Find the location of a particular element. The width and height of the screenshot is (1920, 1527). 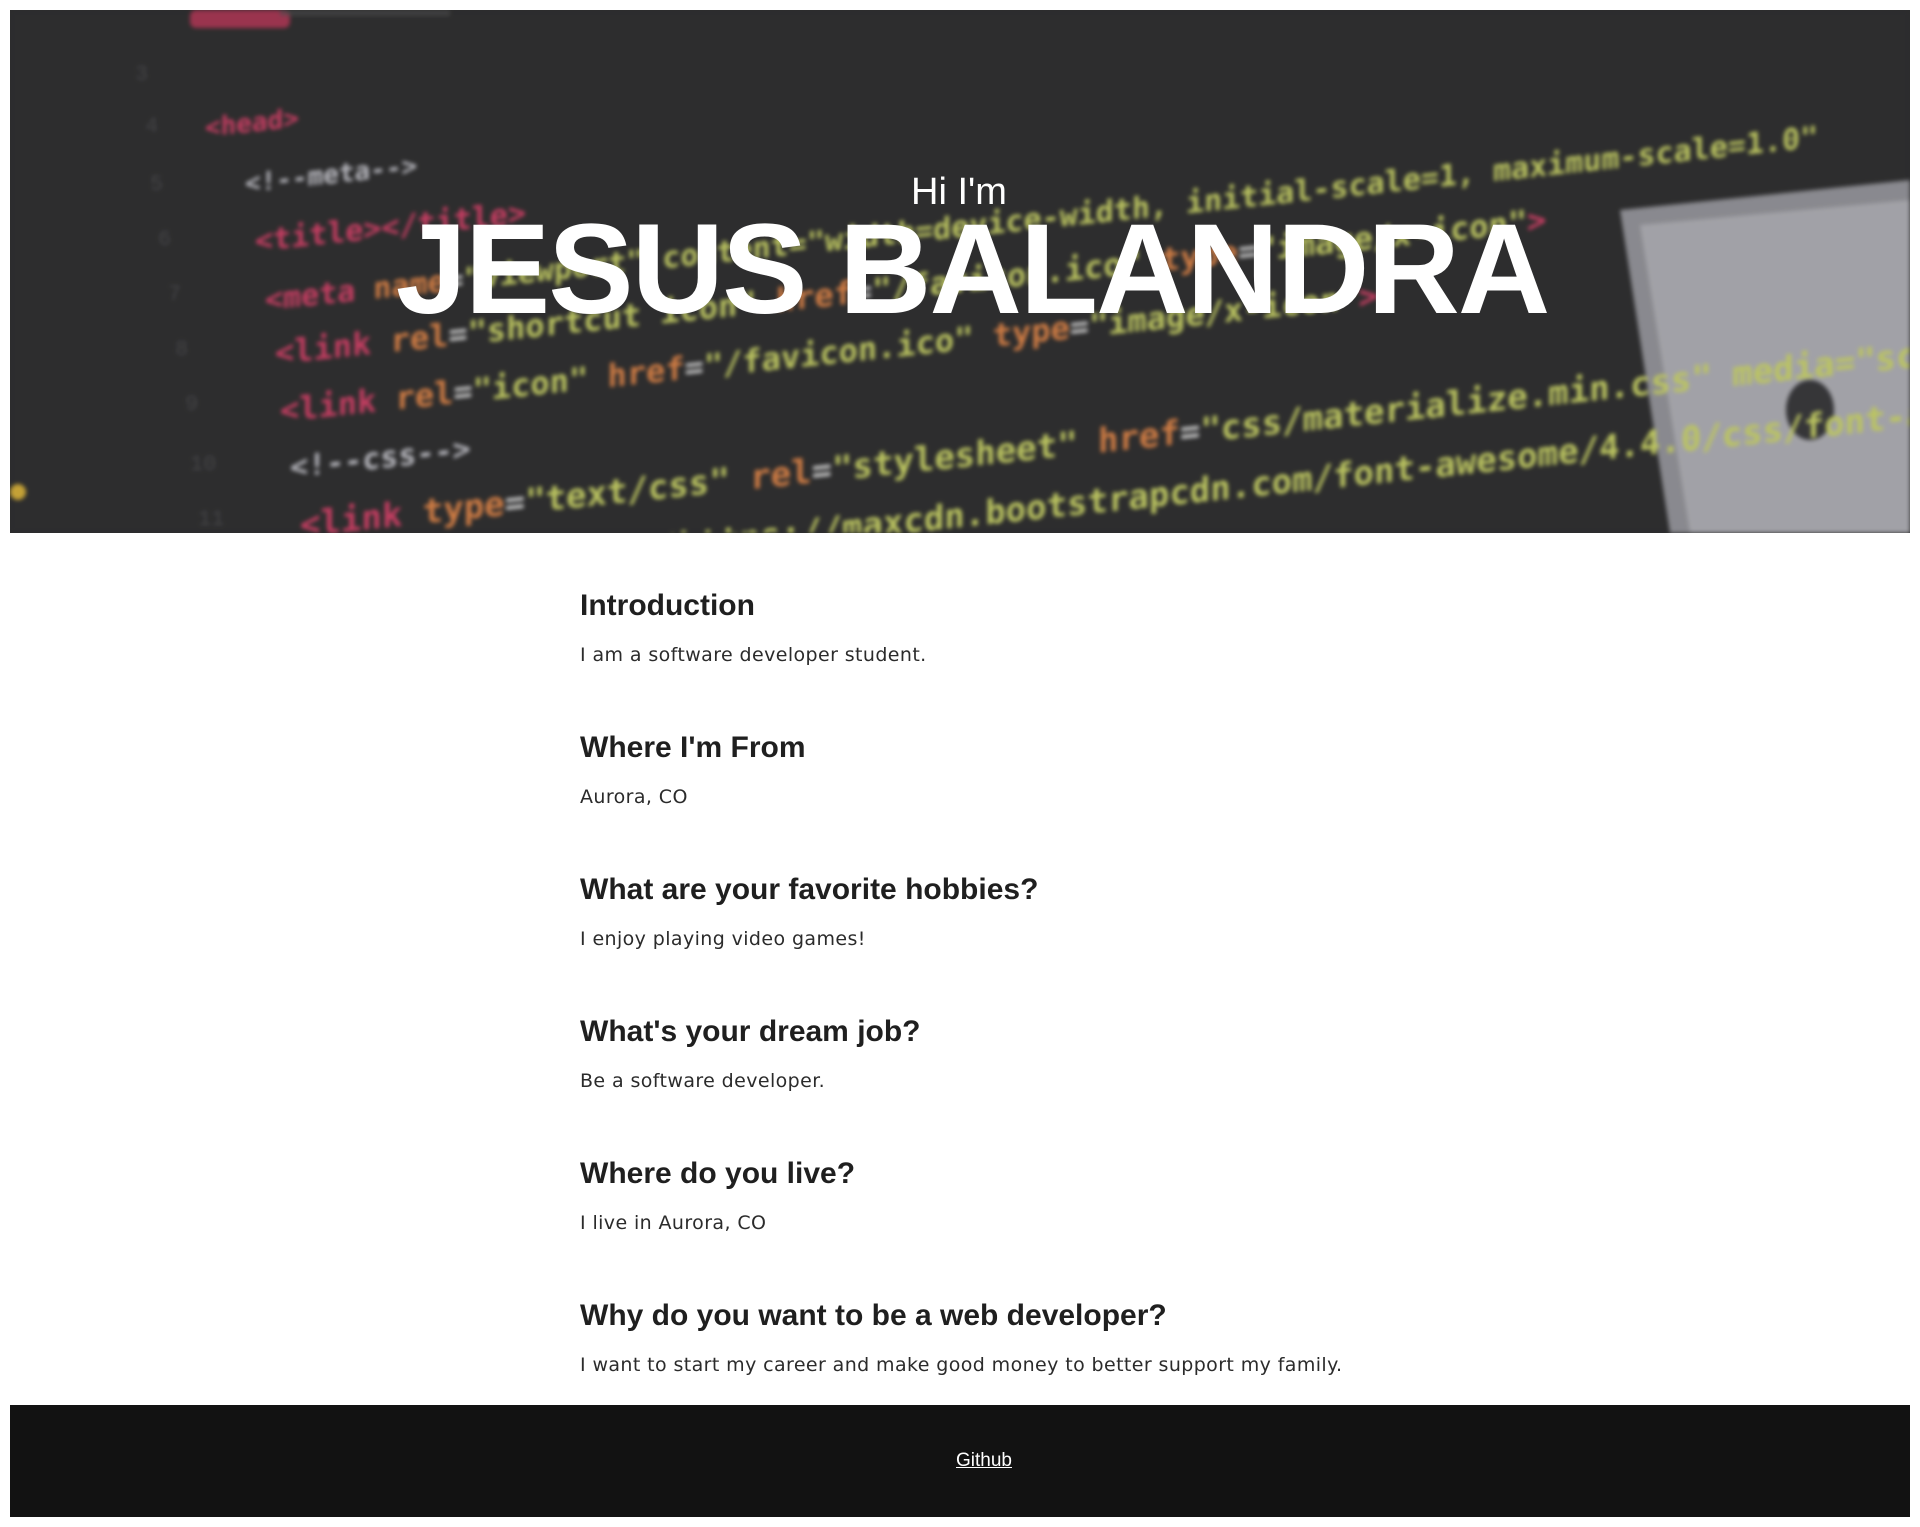

github-link: Github is located at coordinates (977, 1461).